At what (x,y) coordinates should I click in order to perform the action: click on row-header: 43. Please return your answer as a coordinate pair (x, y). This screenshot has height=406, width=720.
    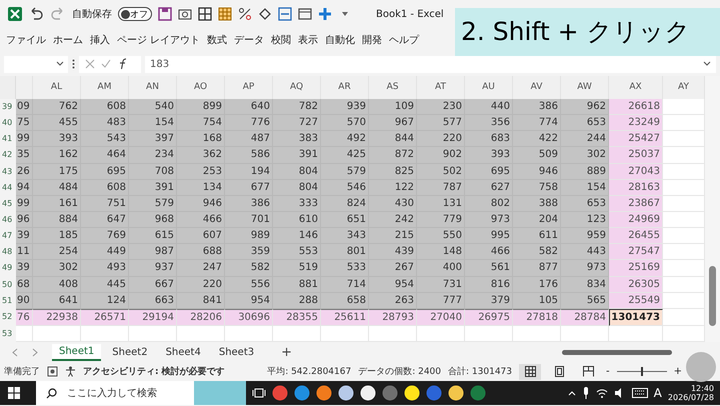
    Looking at the image, I should click on (8, 172).